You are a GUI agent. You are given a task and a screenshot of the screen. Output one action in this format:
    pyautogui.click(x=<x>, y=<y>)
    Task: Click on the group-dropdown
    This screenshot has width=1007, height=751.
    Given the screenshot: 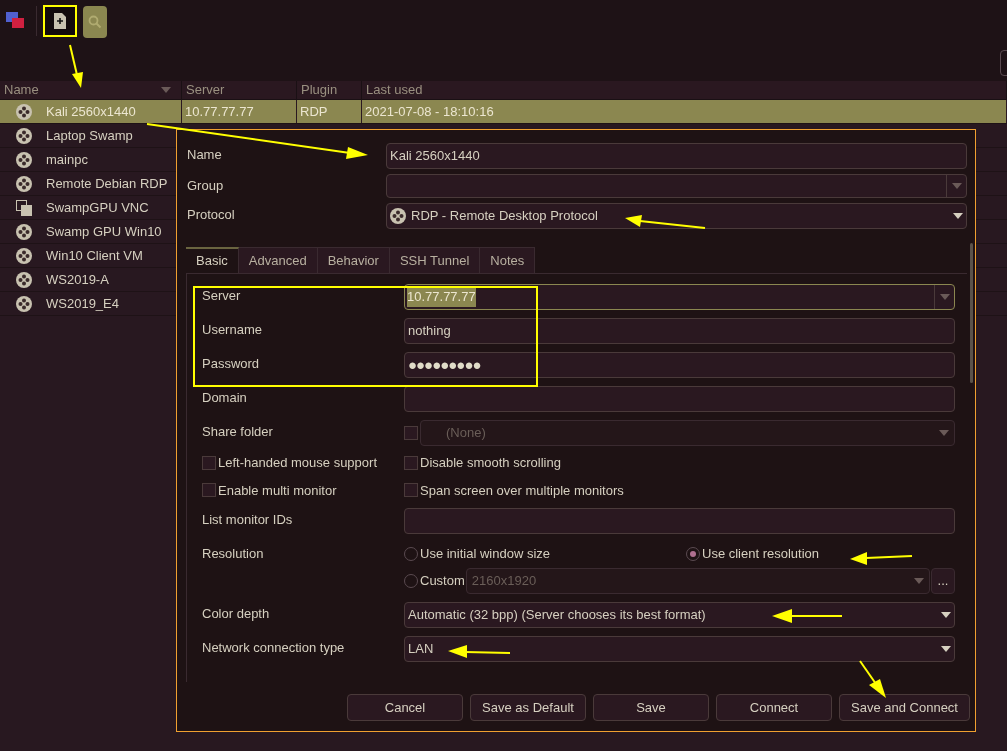 What is the action you would take?
    pyautogui.click(x=676, y=186)
    